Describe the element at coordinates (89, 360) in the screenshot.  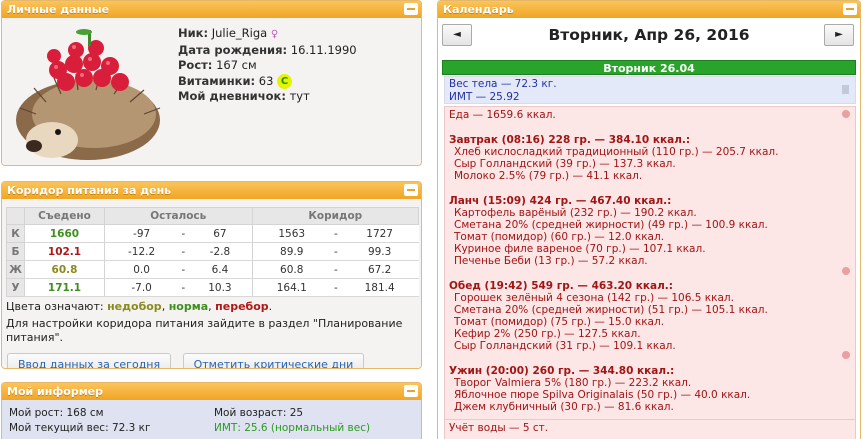
I see `enter-today-data-button: Ввод данных за сегодня` at that location.